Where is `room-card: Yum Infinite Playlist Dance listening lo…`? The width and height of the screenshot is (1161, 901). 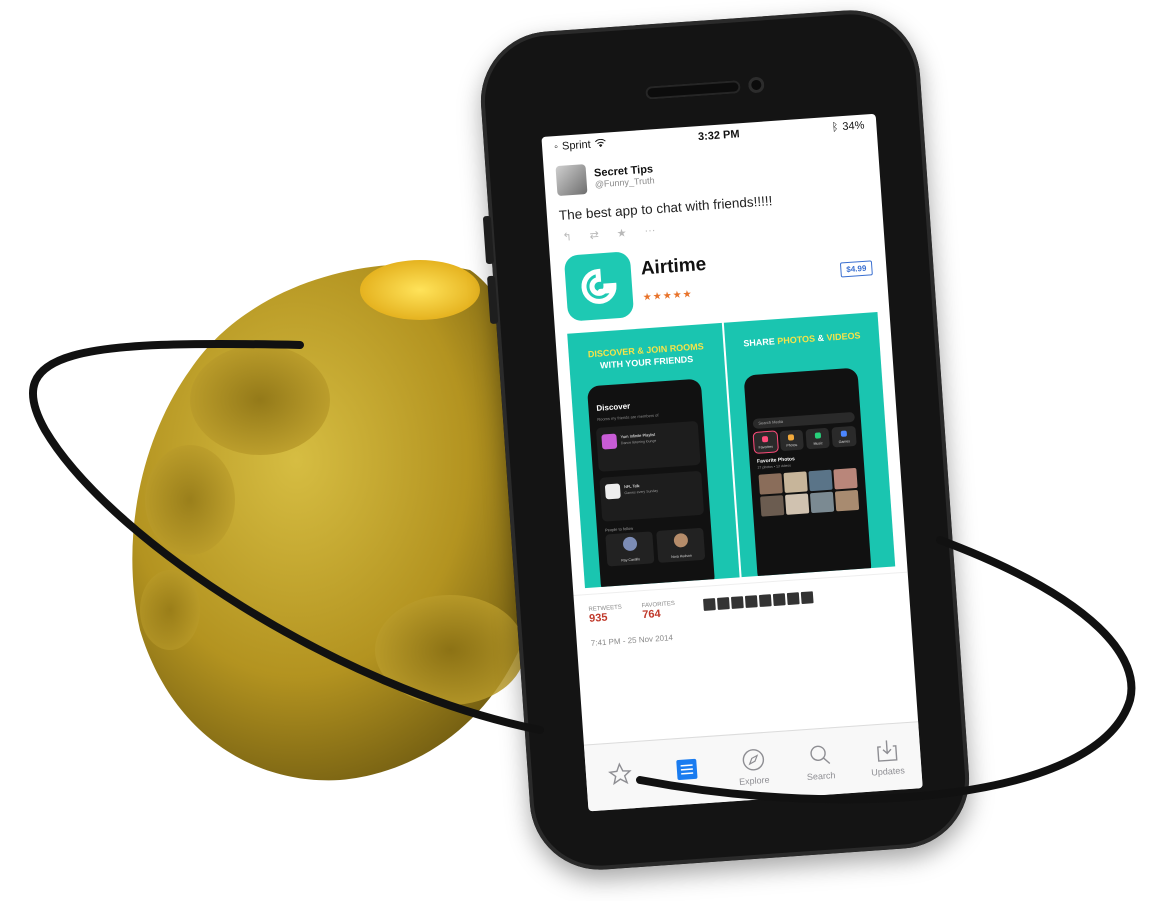
room-card: Yum Infinite Playlist Dance listening lo… is located at coordinates (648, 446).